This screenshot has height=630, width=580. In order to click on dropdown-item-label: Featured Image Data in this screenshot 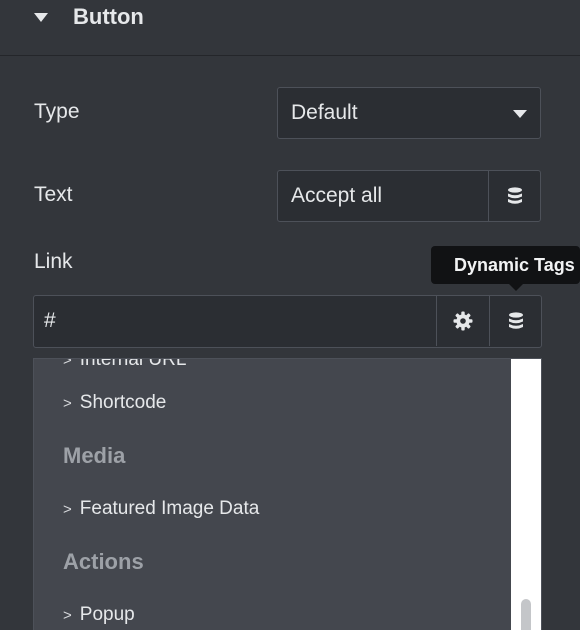, I will do `click(169, 508)`.